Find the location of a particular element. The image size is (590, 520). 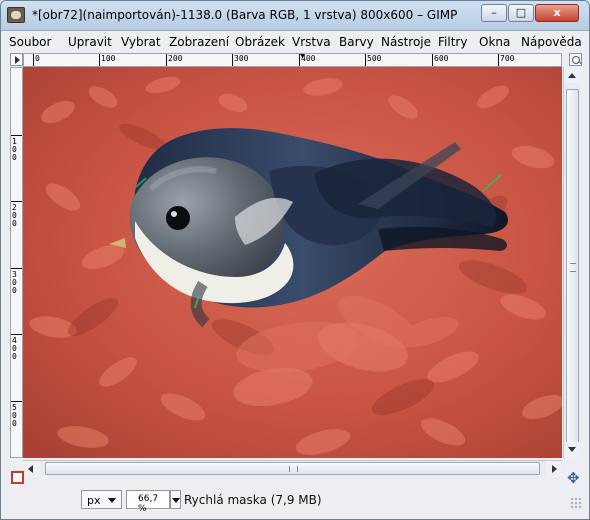

maximize-icon: □ is located at coordinates (521, 12).